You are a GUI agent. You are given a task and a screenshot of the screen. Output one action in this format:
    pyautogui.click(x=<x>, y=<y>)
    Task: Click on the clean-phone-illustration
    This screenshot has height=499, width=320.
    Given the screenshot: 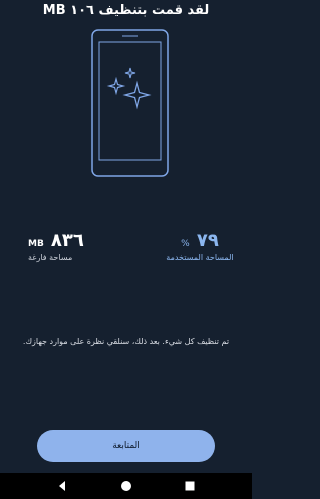 What is the action you would take?
    pyautogui.click(x=130, y=103)
    